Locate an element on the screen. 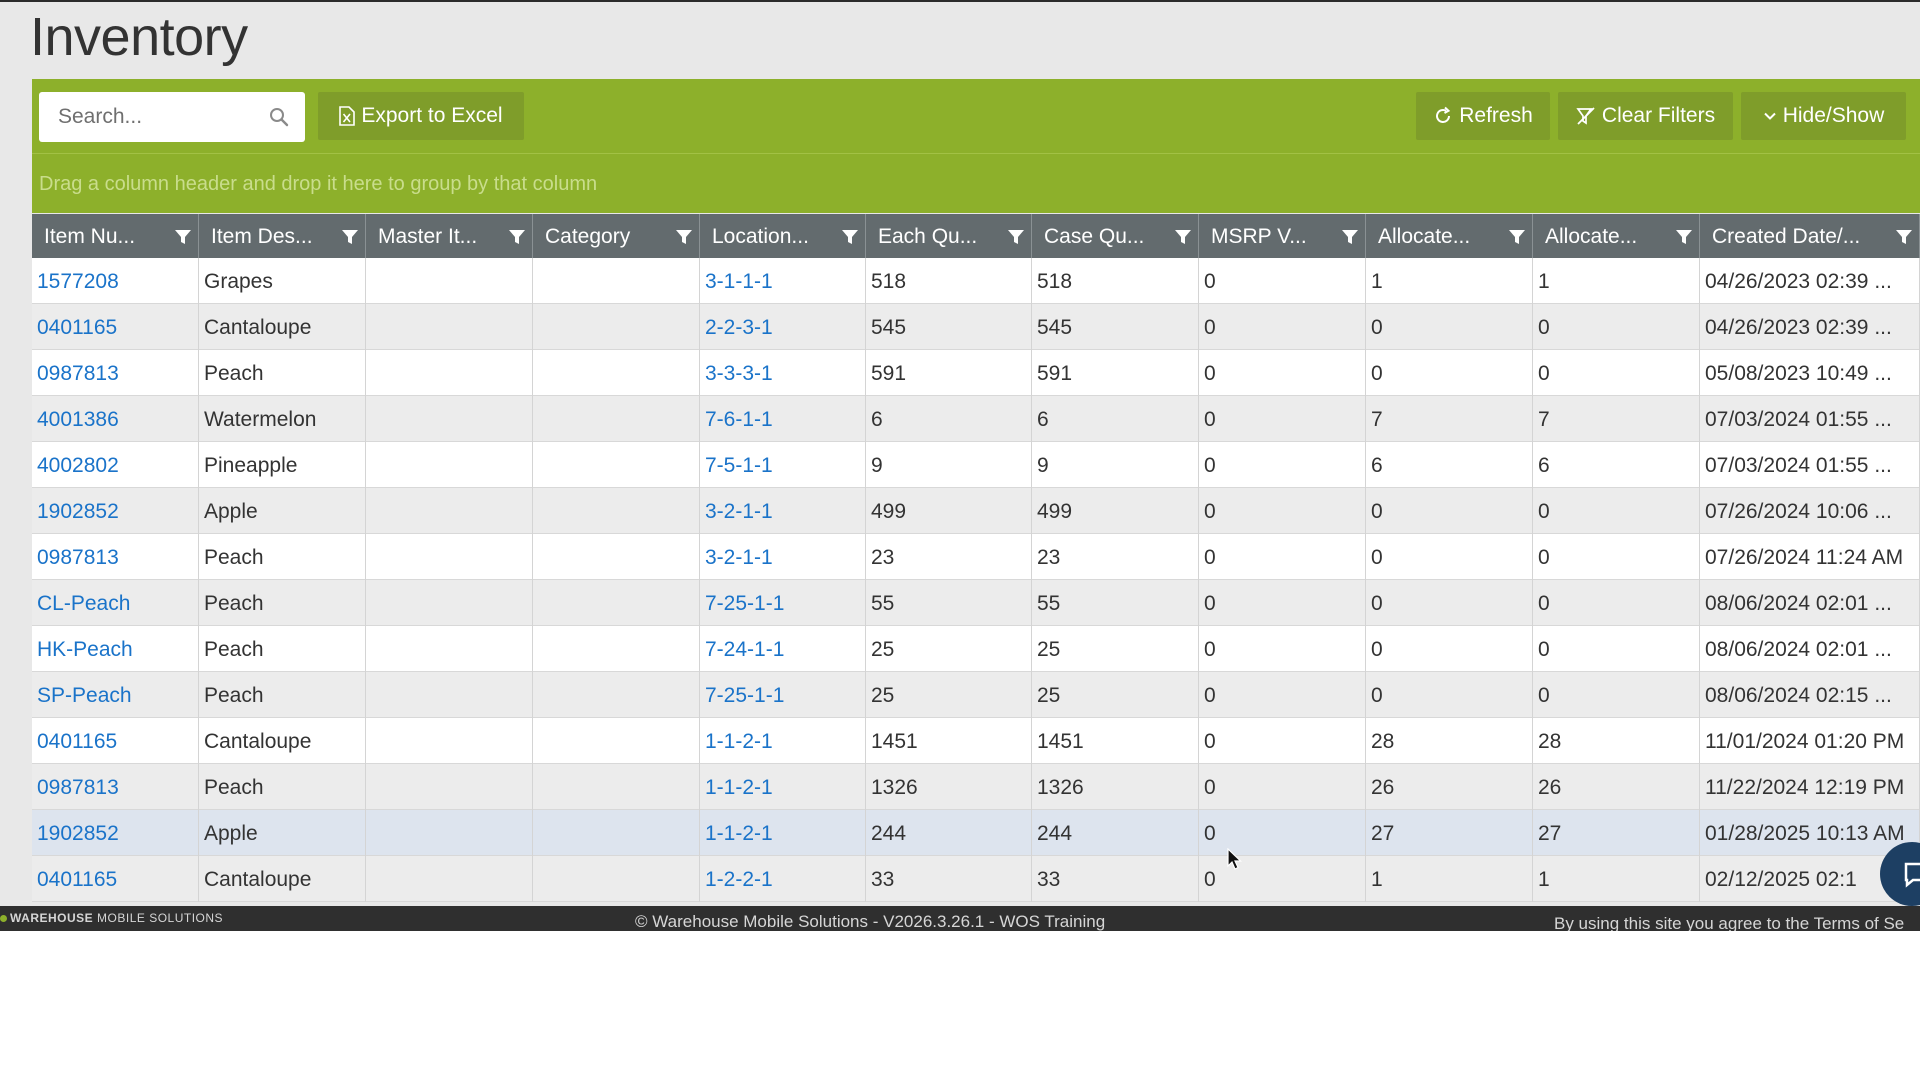 This screenshot has width=1920, height=1080. hide-show-button: Hide/Show is located at coordinates (1823, 116).